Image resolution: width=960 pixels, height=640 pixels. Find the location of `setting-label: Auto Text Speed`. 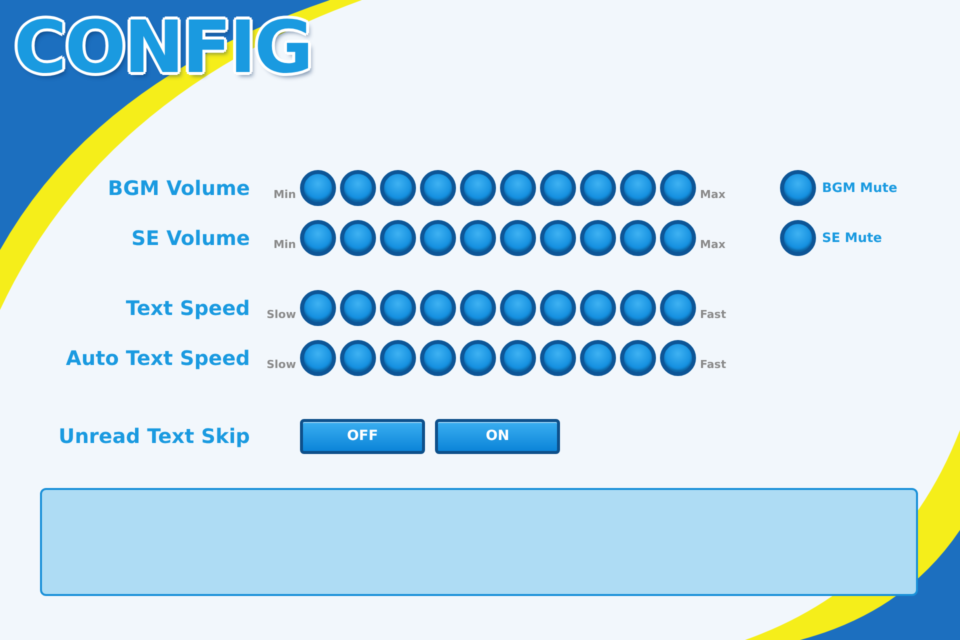

setting-label: Auto Text Speed is located at coordinates (157, 358).